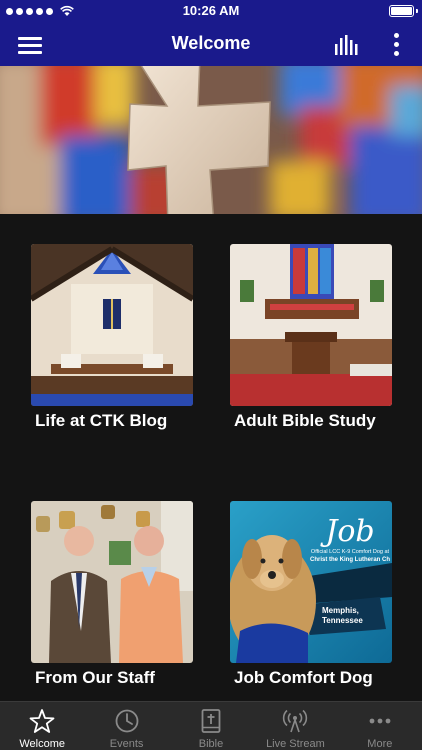 The image size is (422, 750). I want to click on battery-icon, so click(403, 11).